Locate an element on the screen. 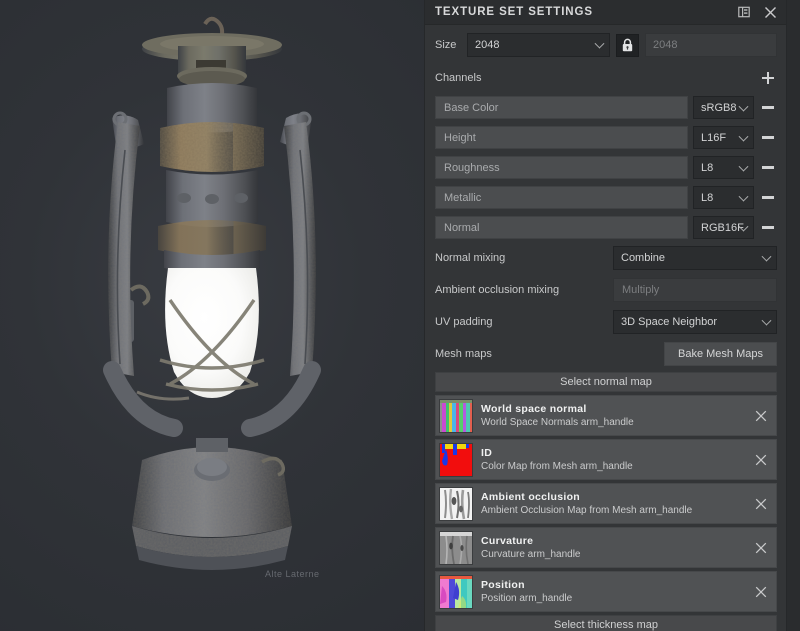 Image resolution: width=800 pixels, height=631 pixels. list-item: Curvature Curvature arm_handle is located at coordinates (606, 547).